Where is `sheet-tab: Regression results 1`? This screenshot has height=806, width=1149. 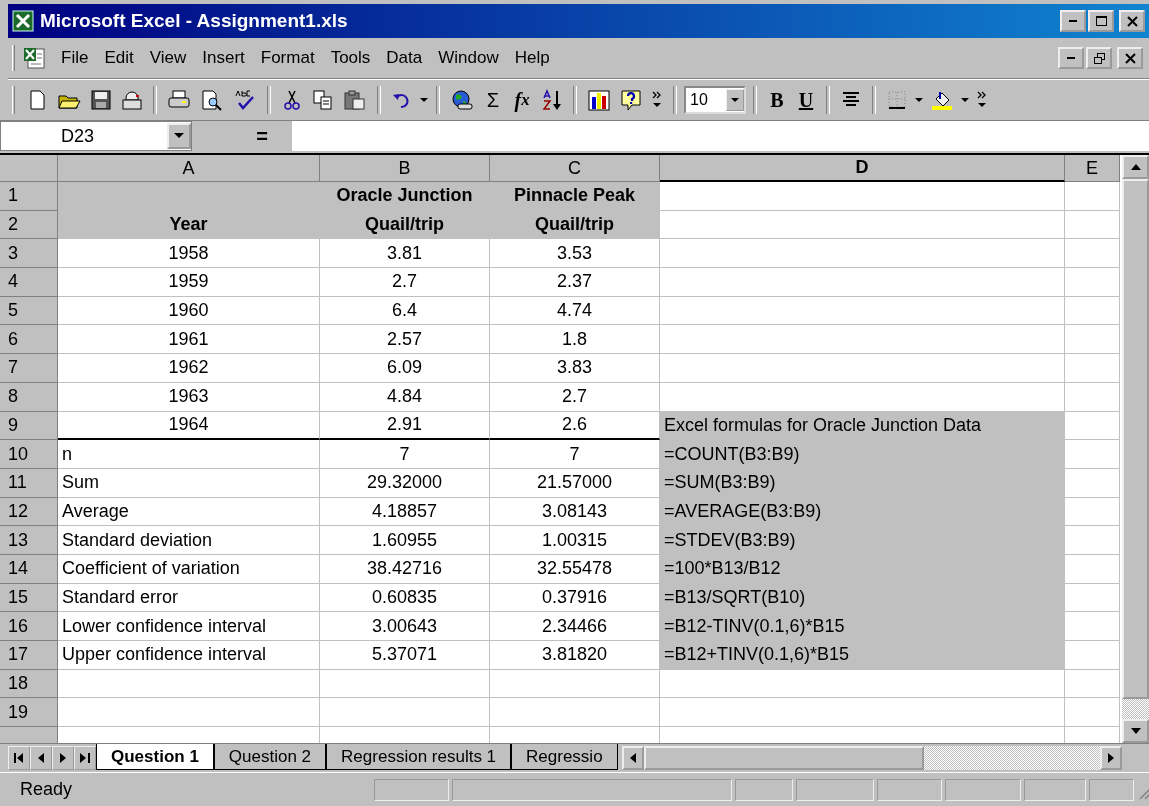 sheet-tab: Regression results 1 is located at coordinates (419, 757).